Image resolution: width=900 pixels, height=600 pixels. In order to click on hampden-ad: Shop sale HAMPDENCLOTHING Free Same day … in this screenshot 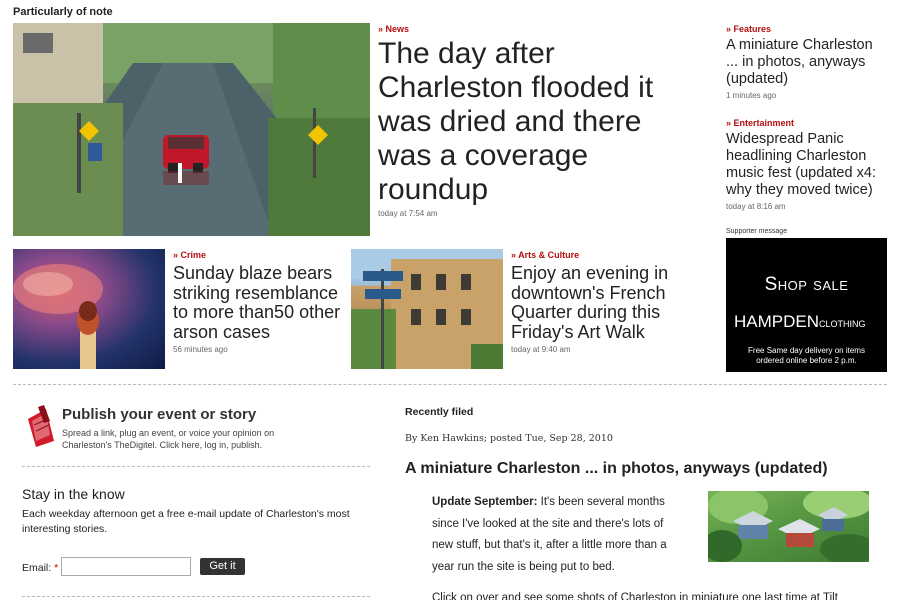, I will do `click(806, 305)`.